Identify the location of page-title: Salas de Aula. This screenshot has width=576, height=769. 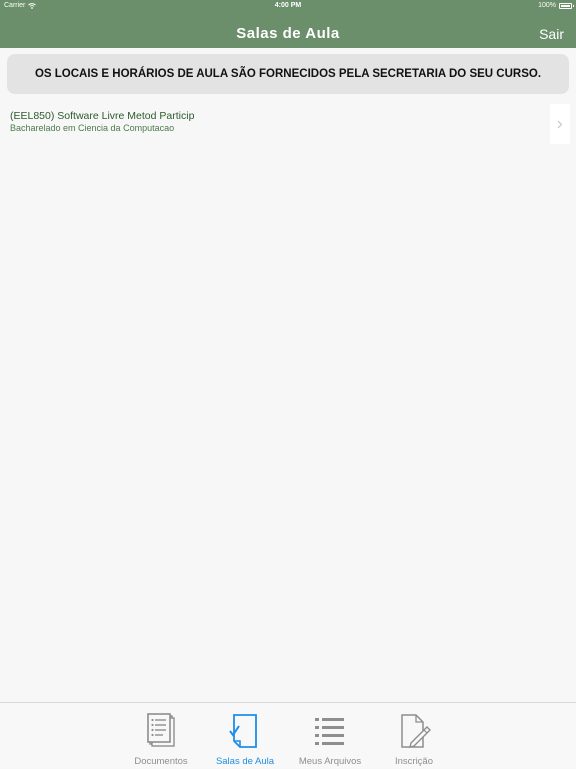
(288, 33).